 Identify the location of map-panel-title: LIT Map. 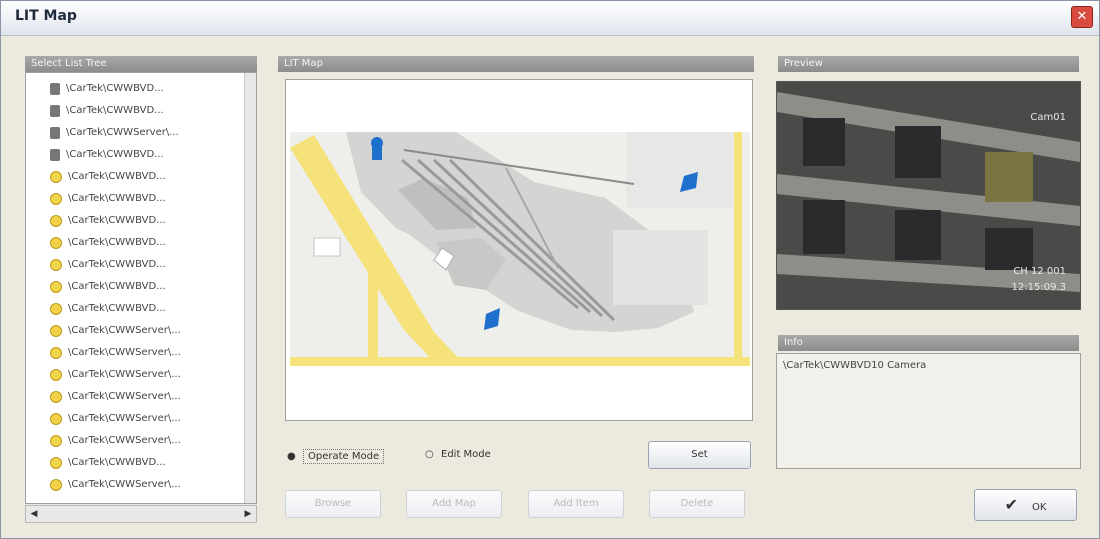
(516, 64).